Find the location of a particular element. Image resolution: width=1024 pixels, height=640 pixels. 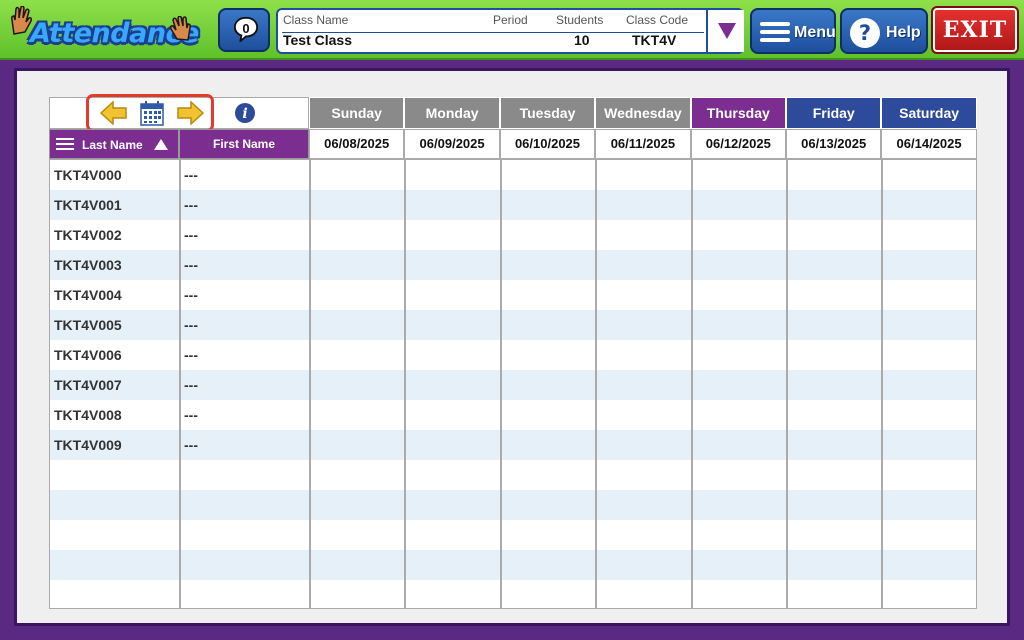

student-last-name: TKT4V002 is located at coordinates (88, 235).